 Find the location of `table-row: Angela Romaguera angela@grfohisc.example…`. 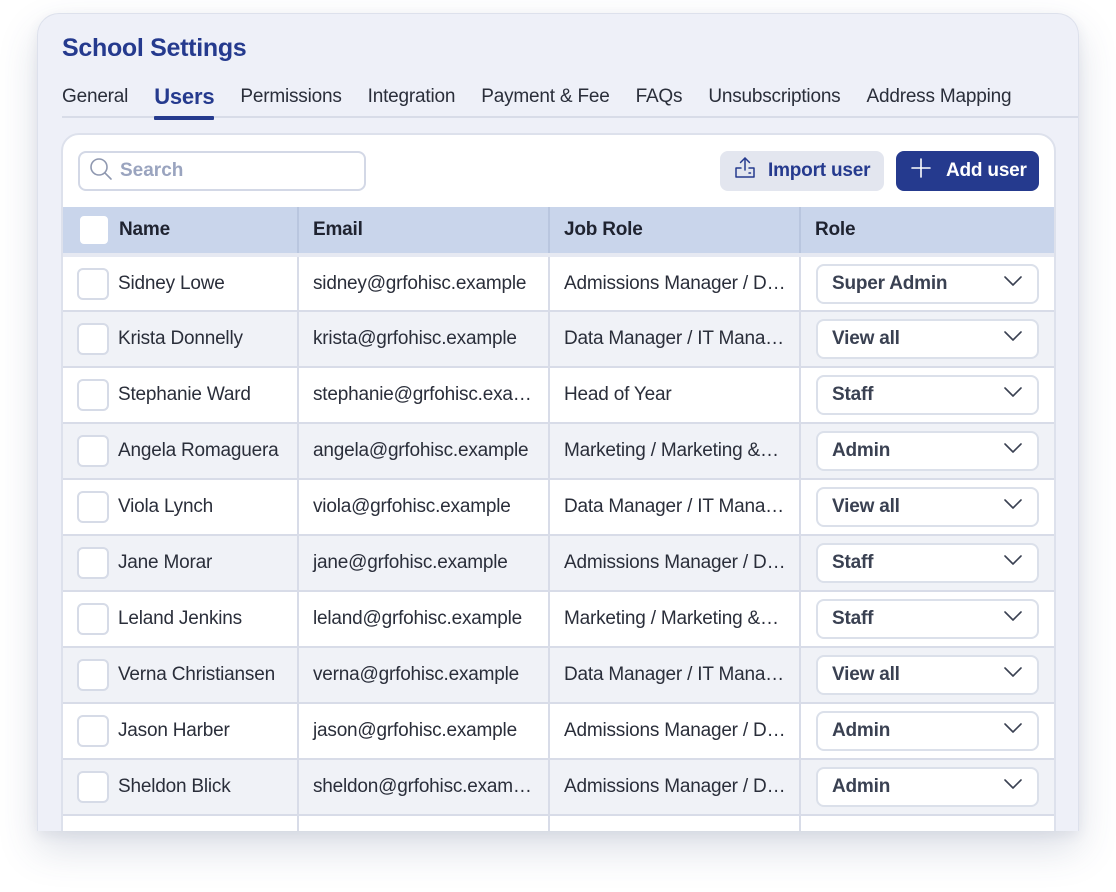

table-row: Angela Romaguera angela@grfohisc.example… is located at coordinates (558, 451).